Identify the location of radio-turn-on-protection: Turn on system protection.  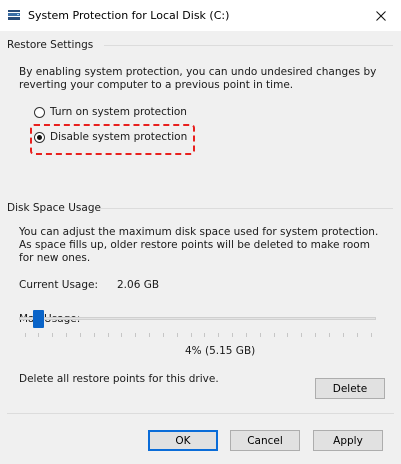
(110, 112).